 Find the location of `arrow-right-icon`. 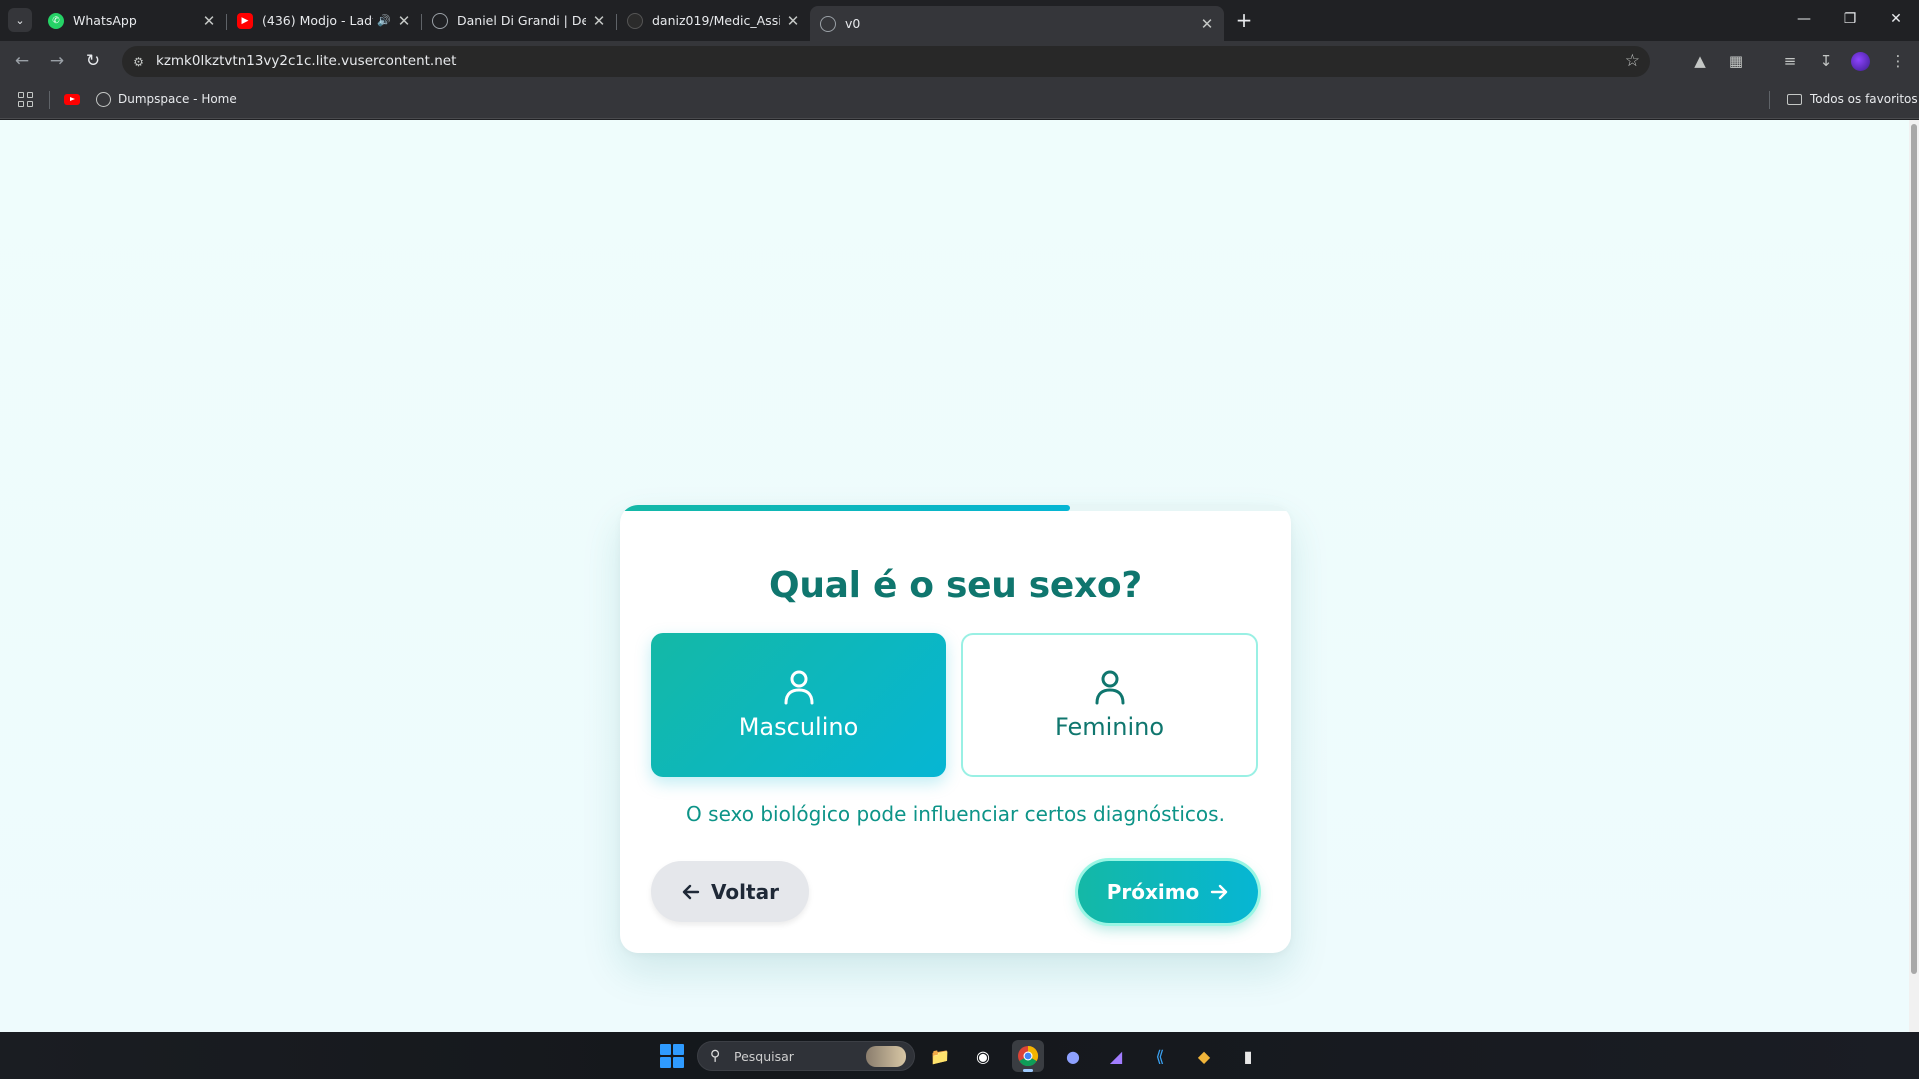

arrow-right-icon is located at coordinates (1219, 892).